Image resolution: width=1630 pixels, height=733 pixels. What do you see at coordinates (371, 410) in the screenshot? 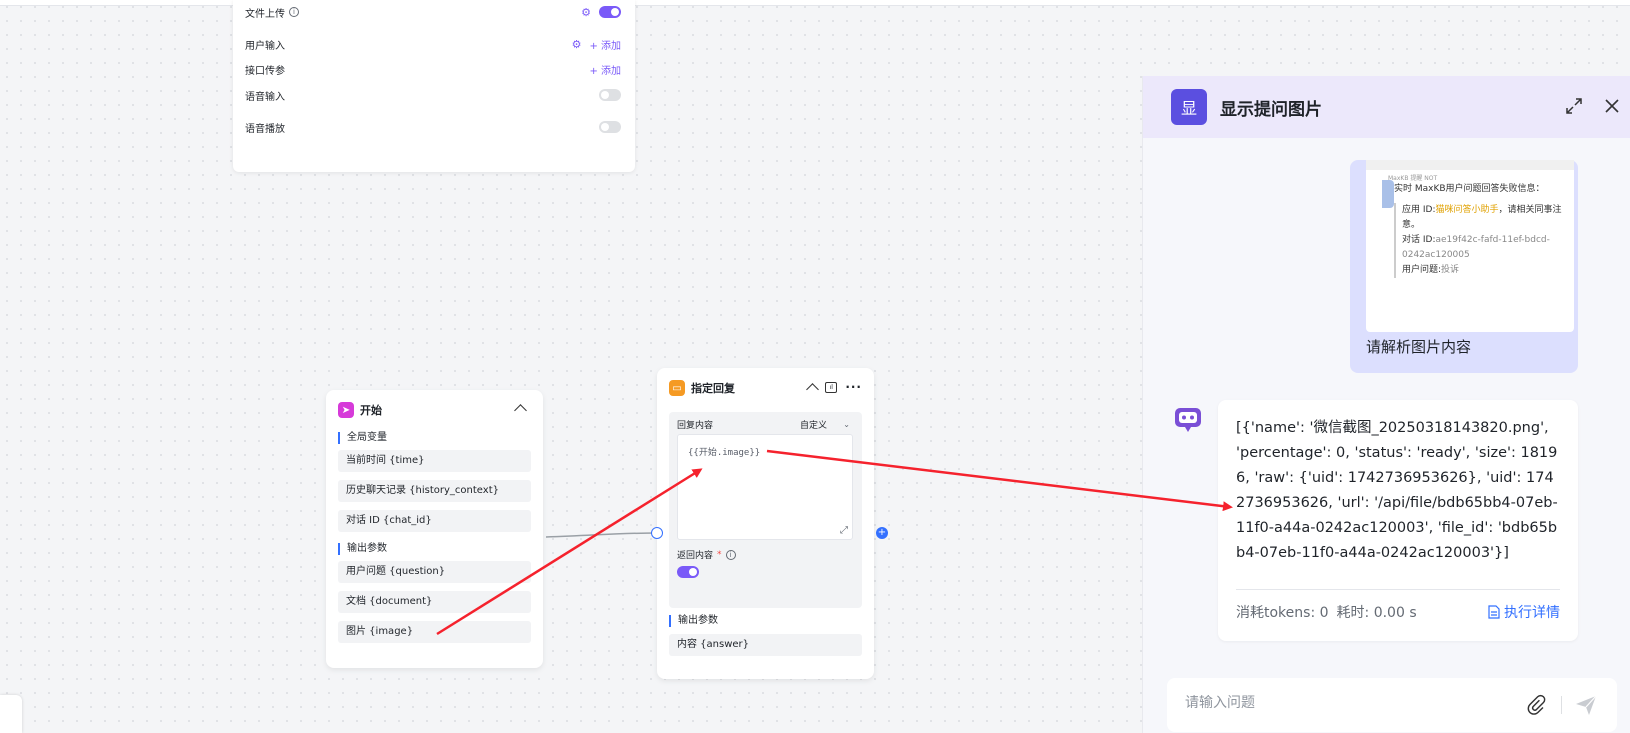
I see `start-node-title: 开始` at bounding box center [371, 410].